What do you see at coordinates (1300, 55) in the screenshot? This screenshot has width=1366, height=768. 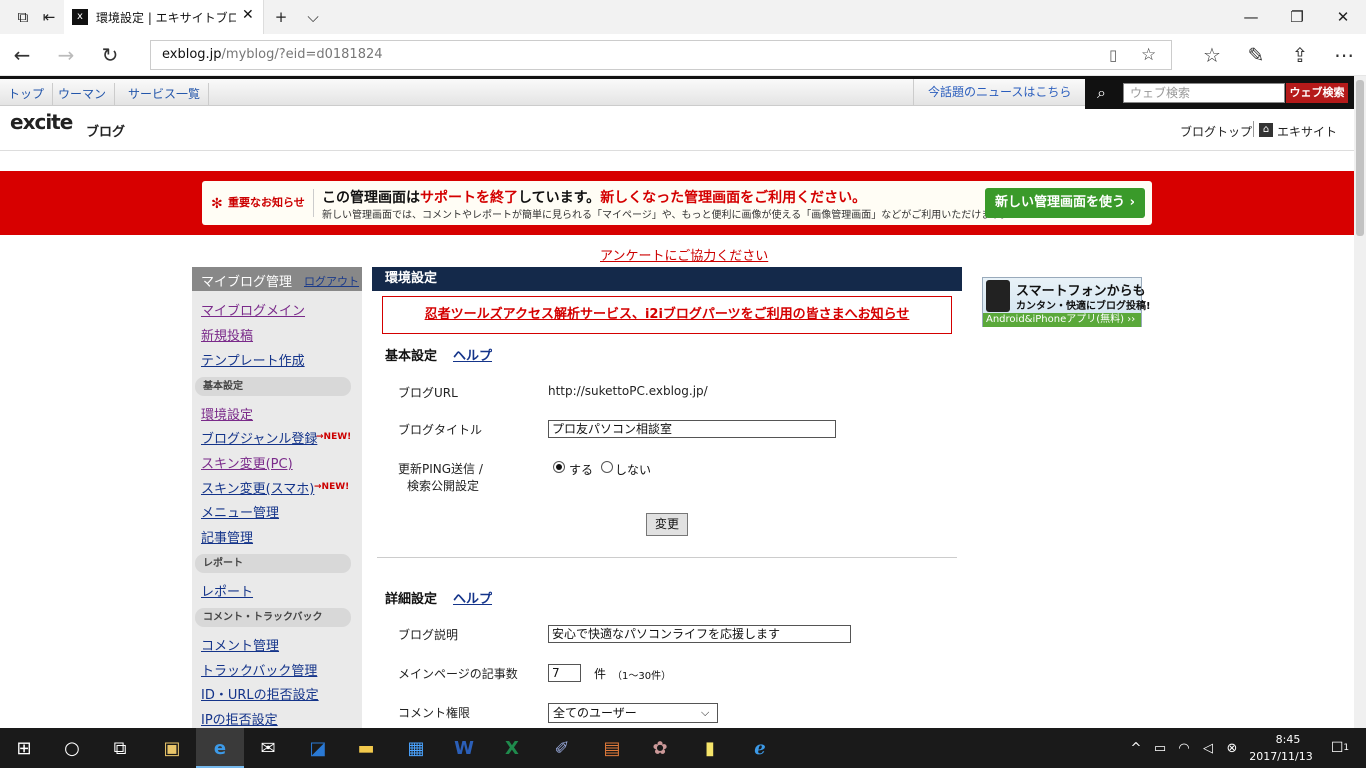 I see `share-icon: ⇪` at bounding box center [1300, 55].